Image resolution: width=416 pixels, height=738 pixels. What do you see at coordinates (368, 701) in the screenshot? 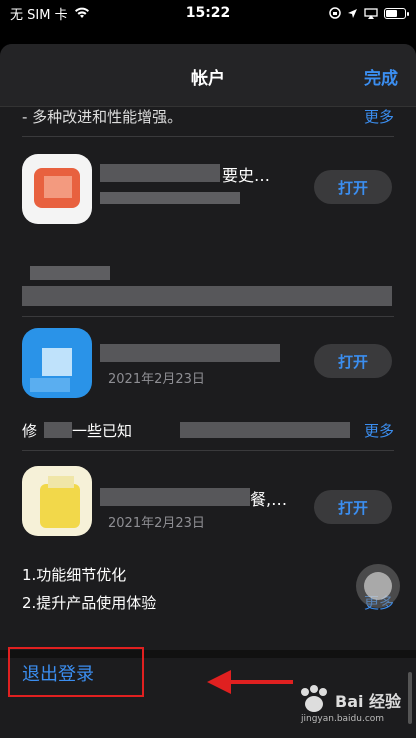
I see `watermark-brand: Bai 经验` at bounding box center [368, 701].